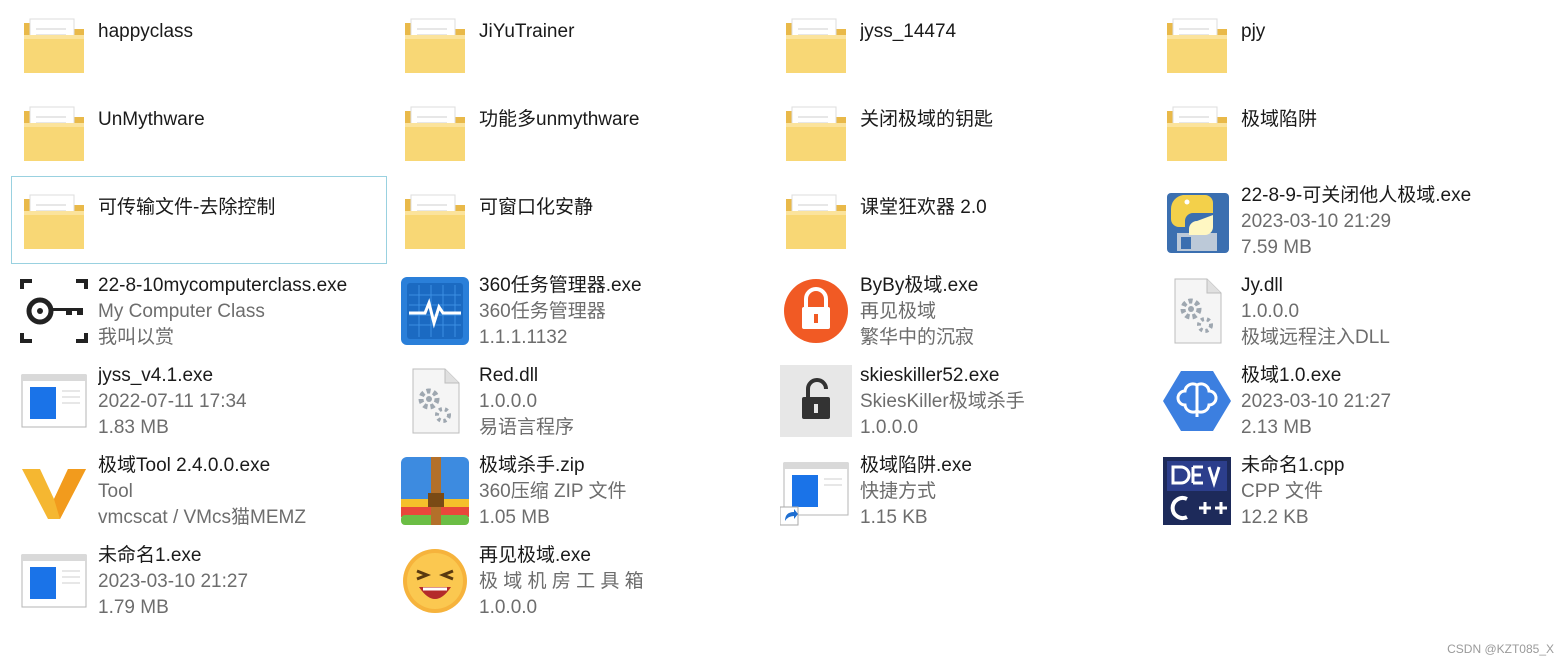 The width and height of the screenshot is (1566, 664). Describe the element at coordinates (150, 555) in the screenshot. I see `file-name: 未命名1.exe` at that location.